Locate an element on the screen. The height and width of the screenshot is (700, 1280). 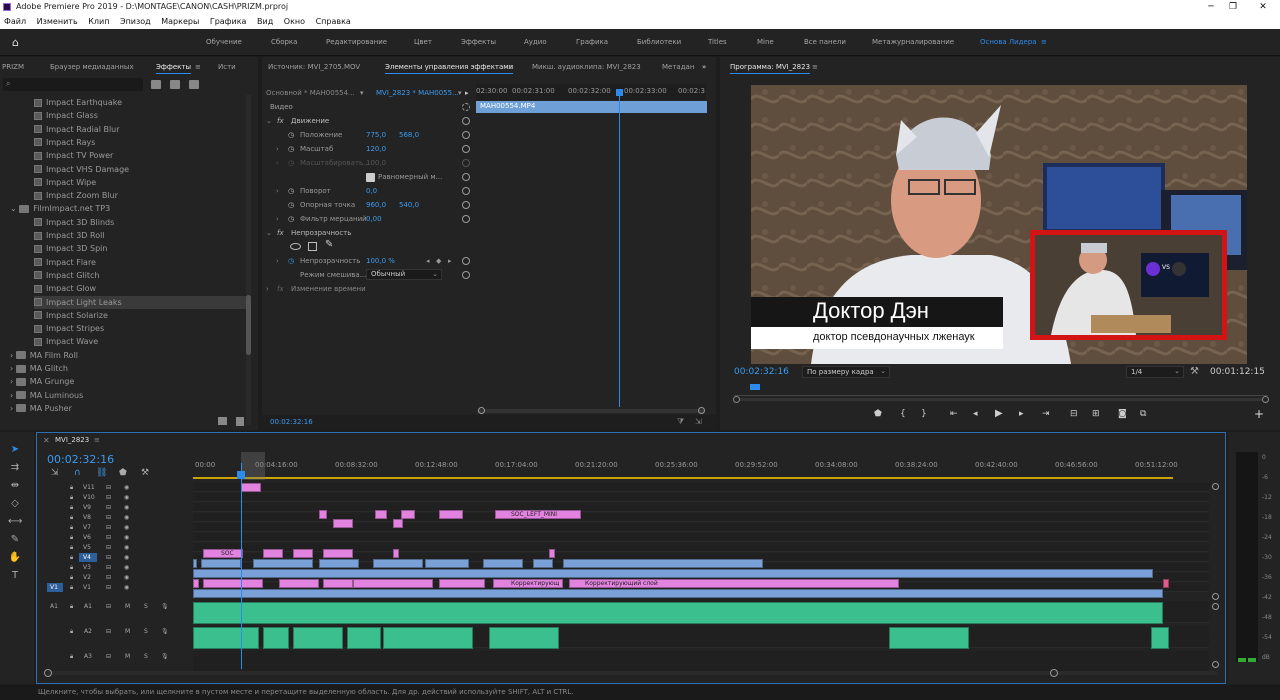
effects-list-item: Impact Stripes is located at coordinates (140, 328).